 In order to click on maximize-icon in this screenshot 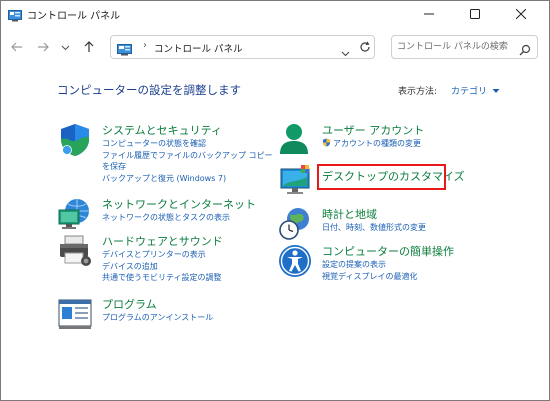, I will do `click(475, 14)`.